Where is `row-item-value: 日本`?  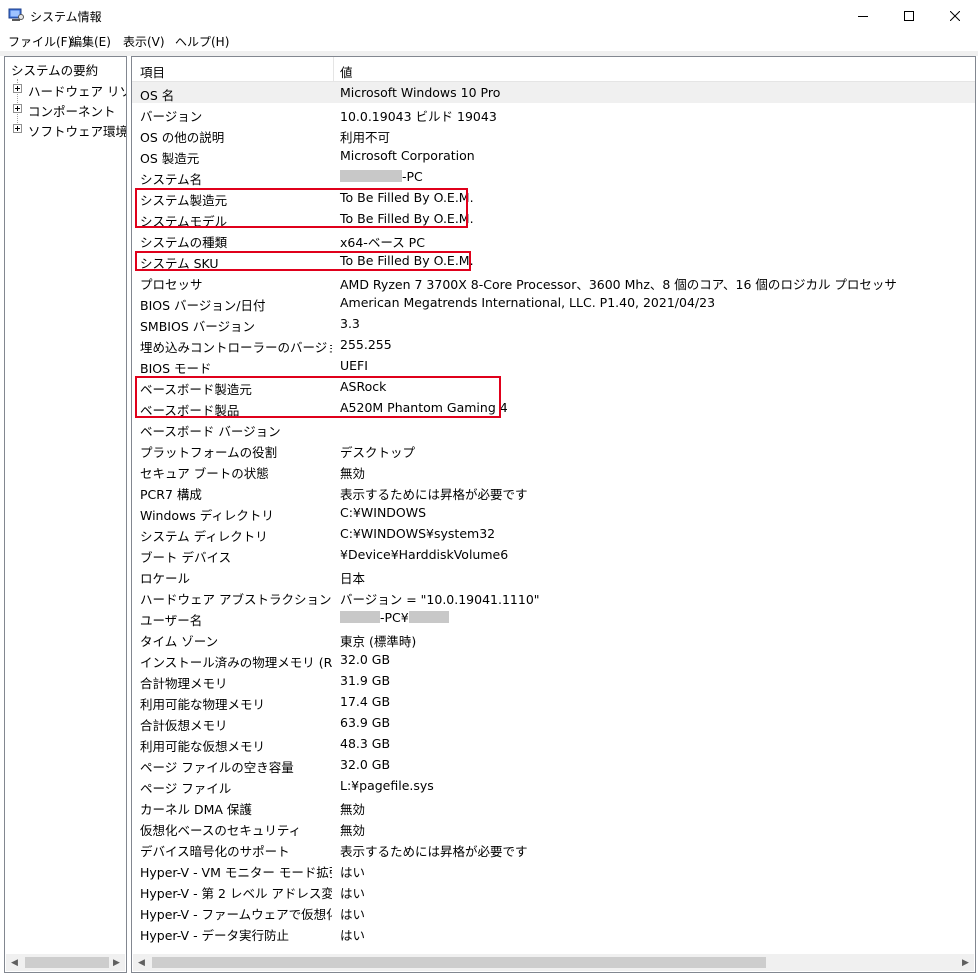
row-item-value: 日本 is located at coordinates (353, 578).